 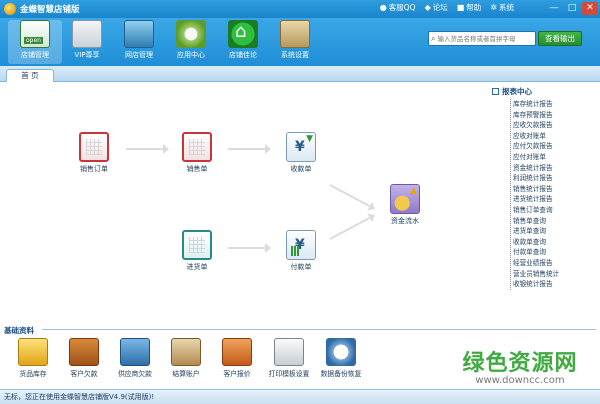 I want to click on status-bar: 无标，您正在使用金蝶智慧店铺版V4.9(试用版)!, so click(x=300, y=396).